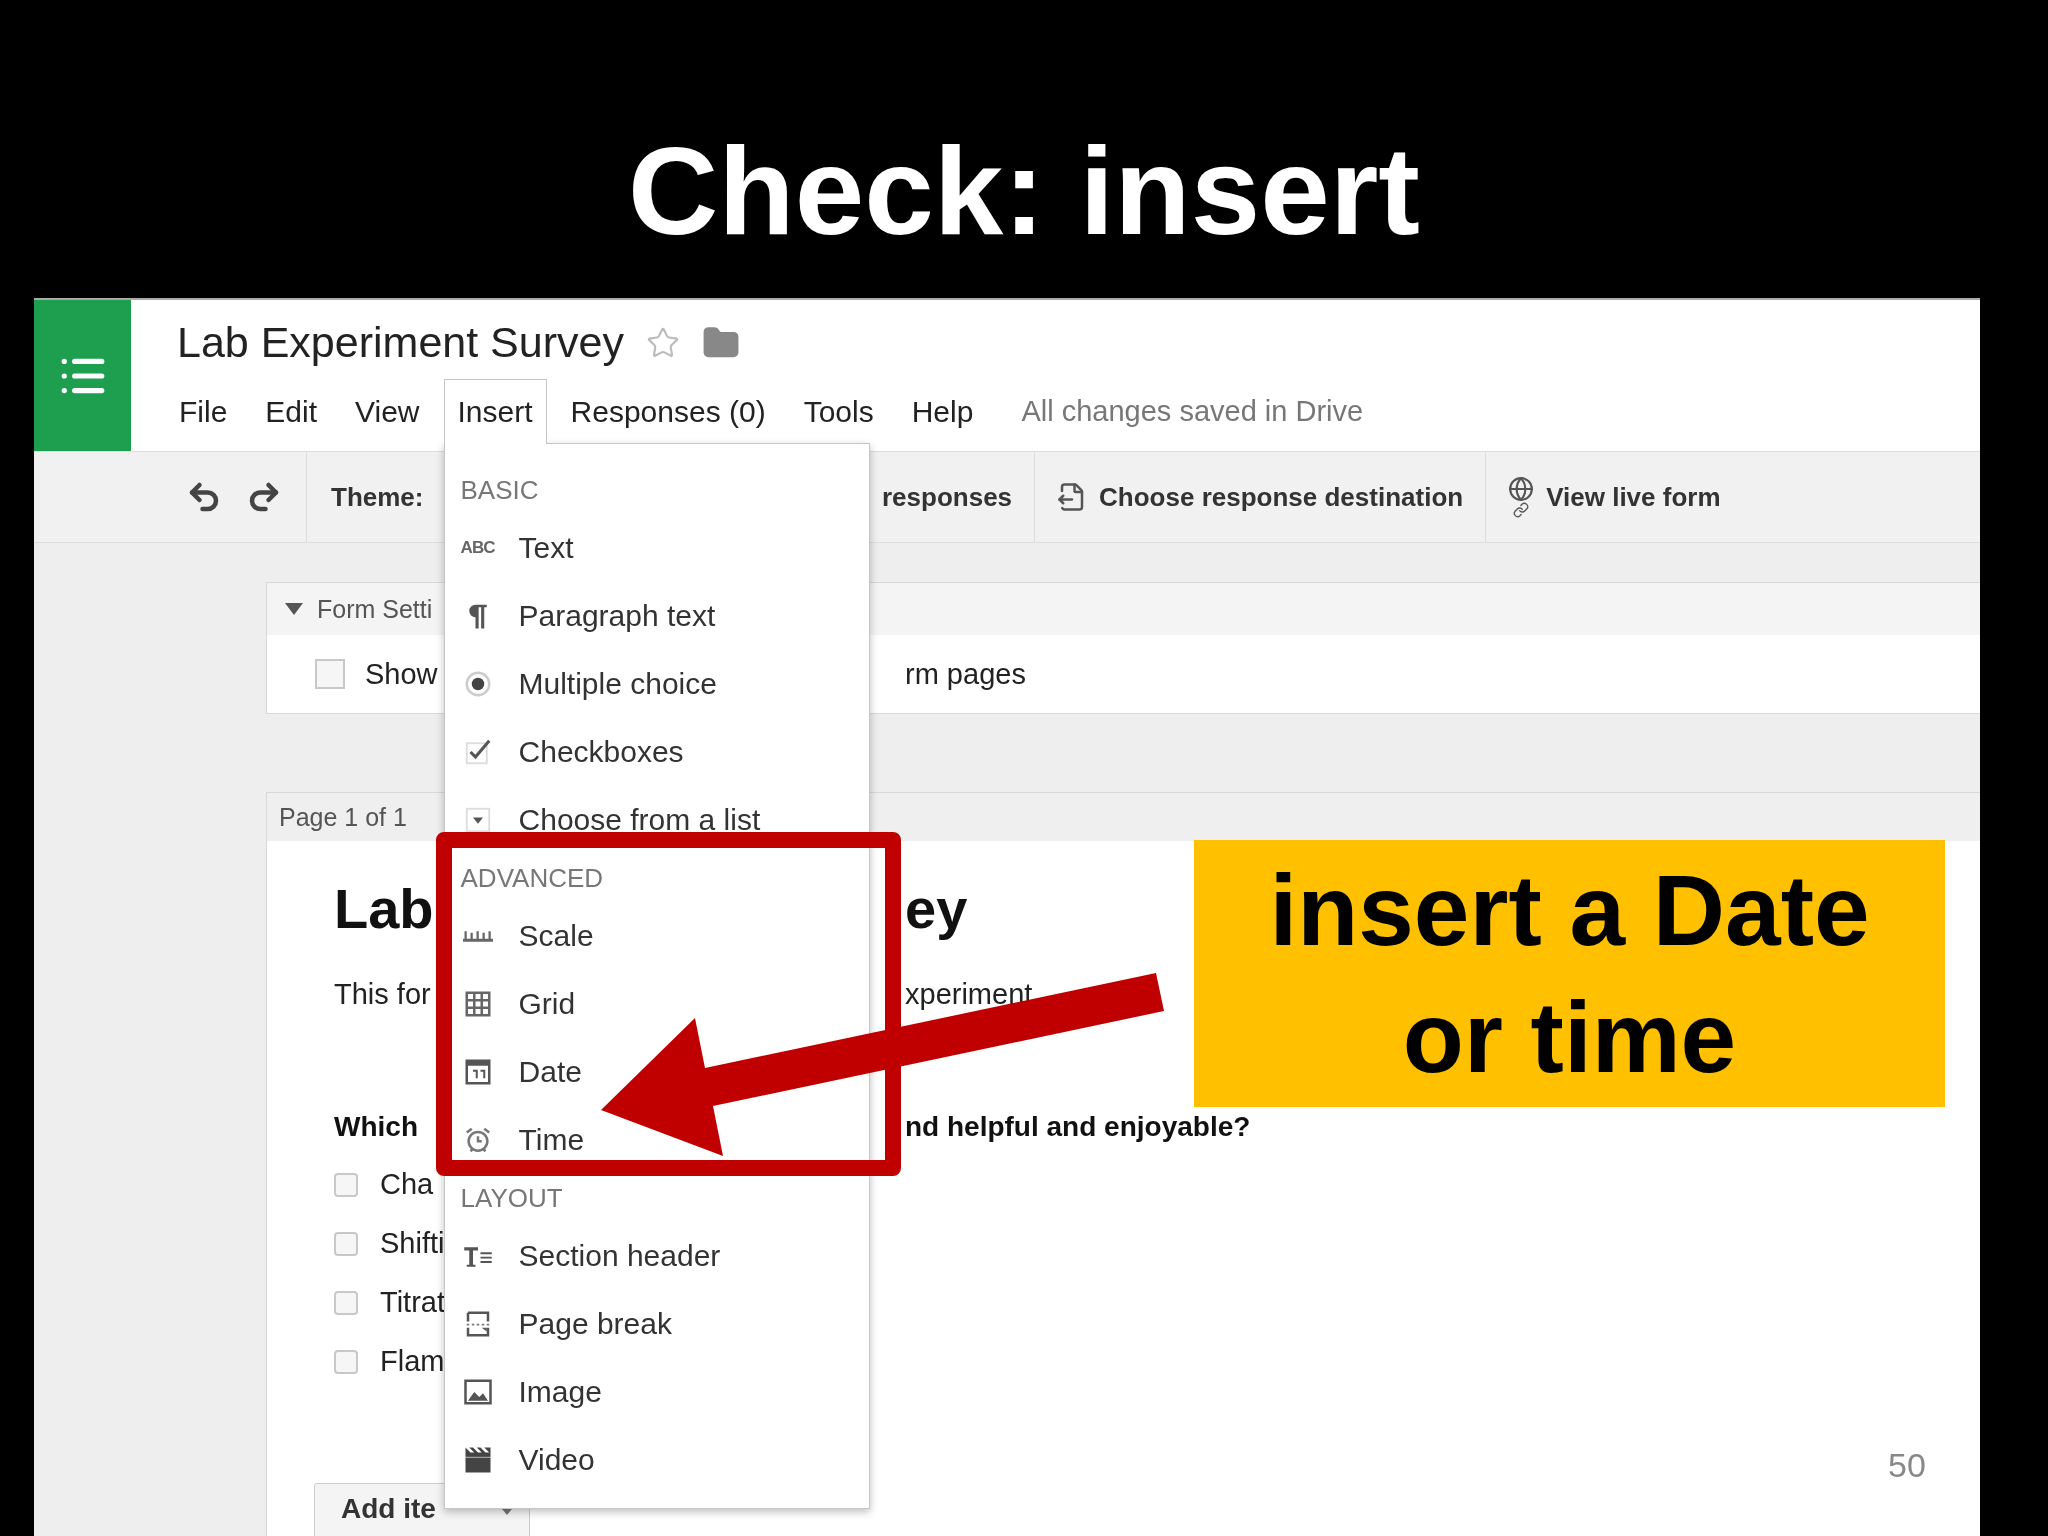 The width and height of the screenshot is (2048, 1536). Describe the element at coordinates (377, 497) in the screenshot. I see `theme-label: Theme:` at that location.